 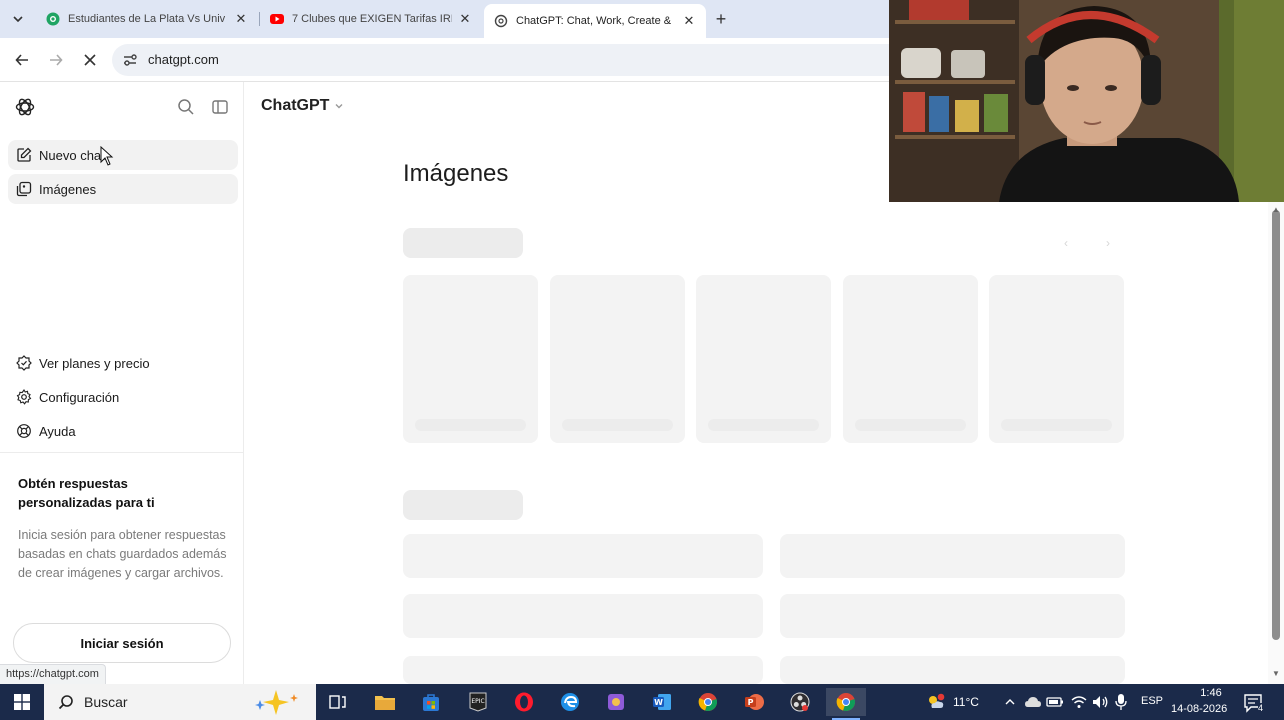 I want to click on powerpoint-icon: P, so click(x=754, y=702).